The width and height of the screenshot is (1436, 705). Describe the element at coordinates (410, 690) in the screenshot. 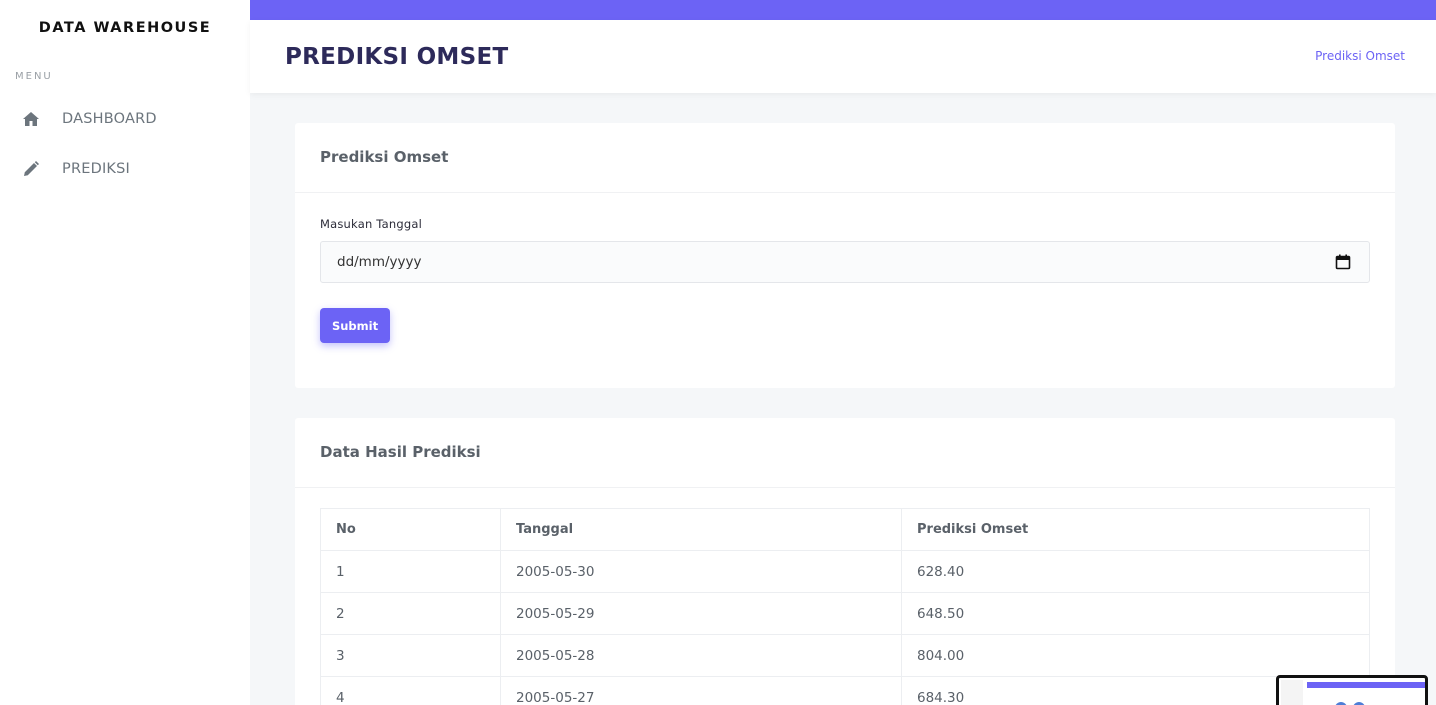

I see `cell-no: 4` at that location.